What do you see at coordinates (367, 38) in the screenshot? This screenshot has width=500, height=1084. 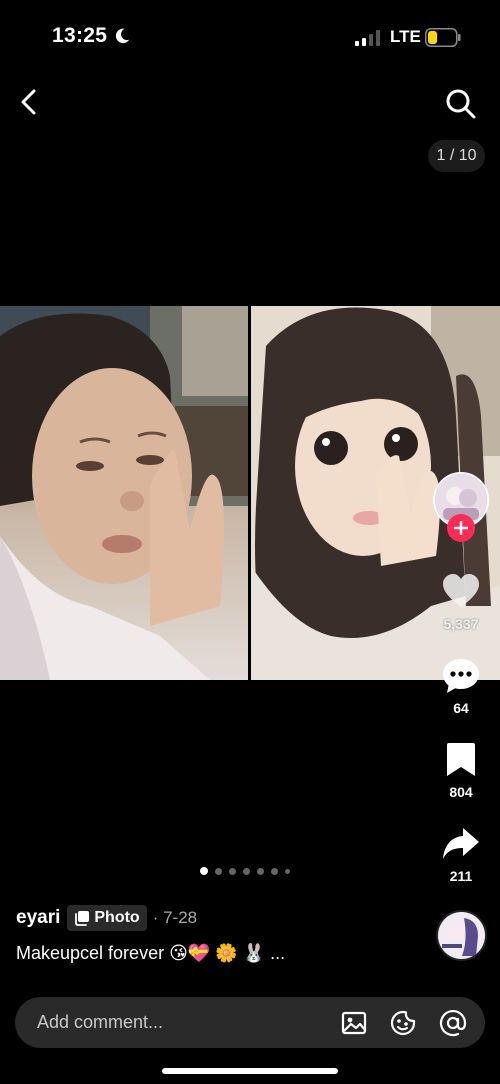 I see `cellular-signal-icon` at bounding box center [367, 38].